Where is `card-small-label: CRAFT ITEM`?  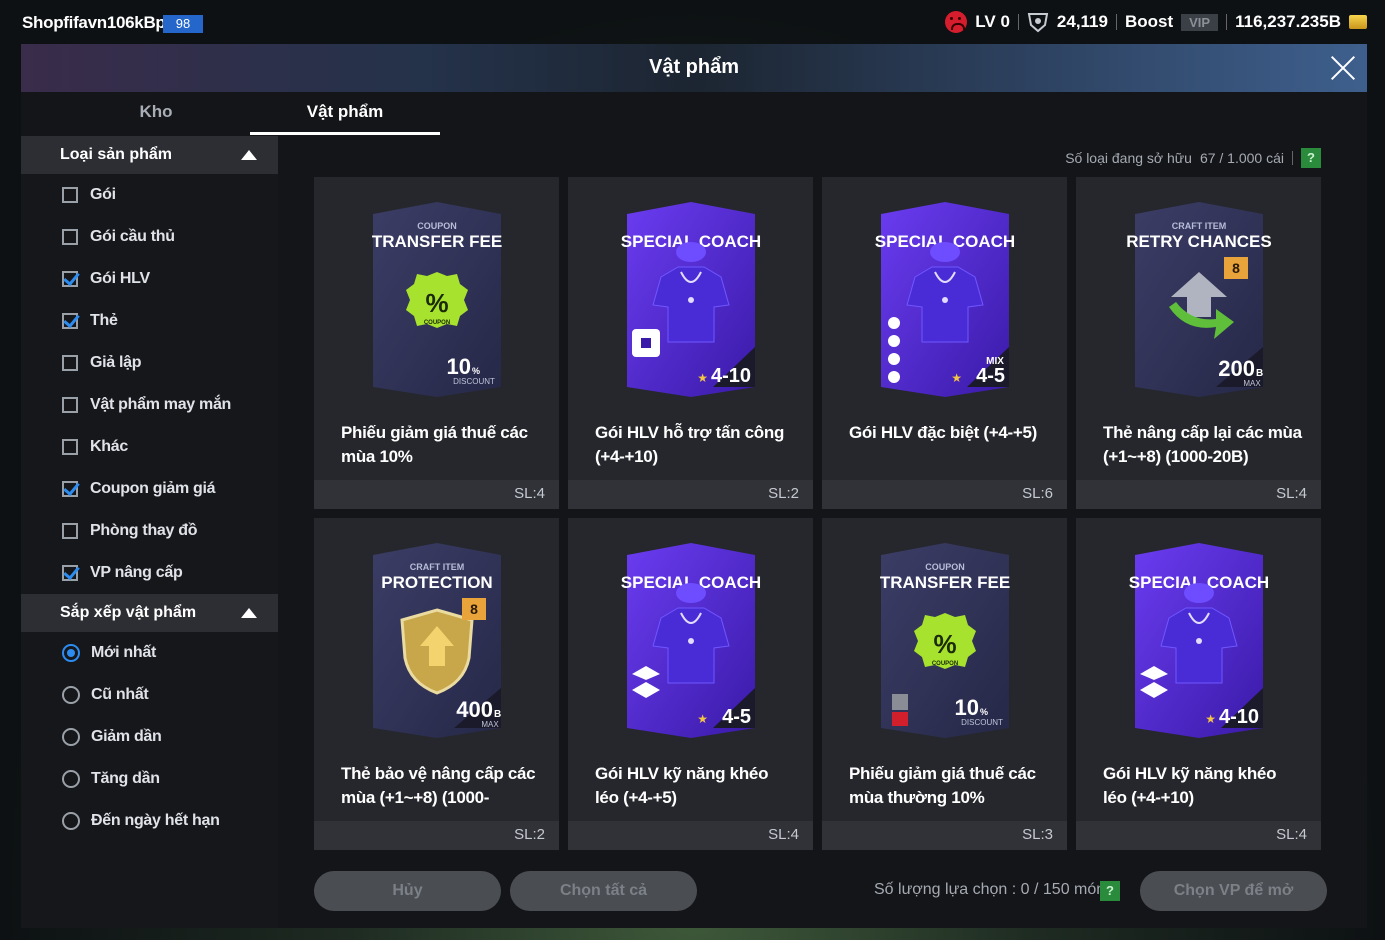
card-small-label: CRAFT ITEM is located at coordinates (1199, 226).